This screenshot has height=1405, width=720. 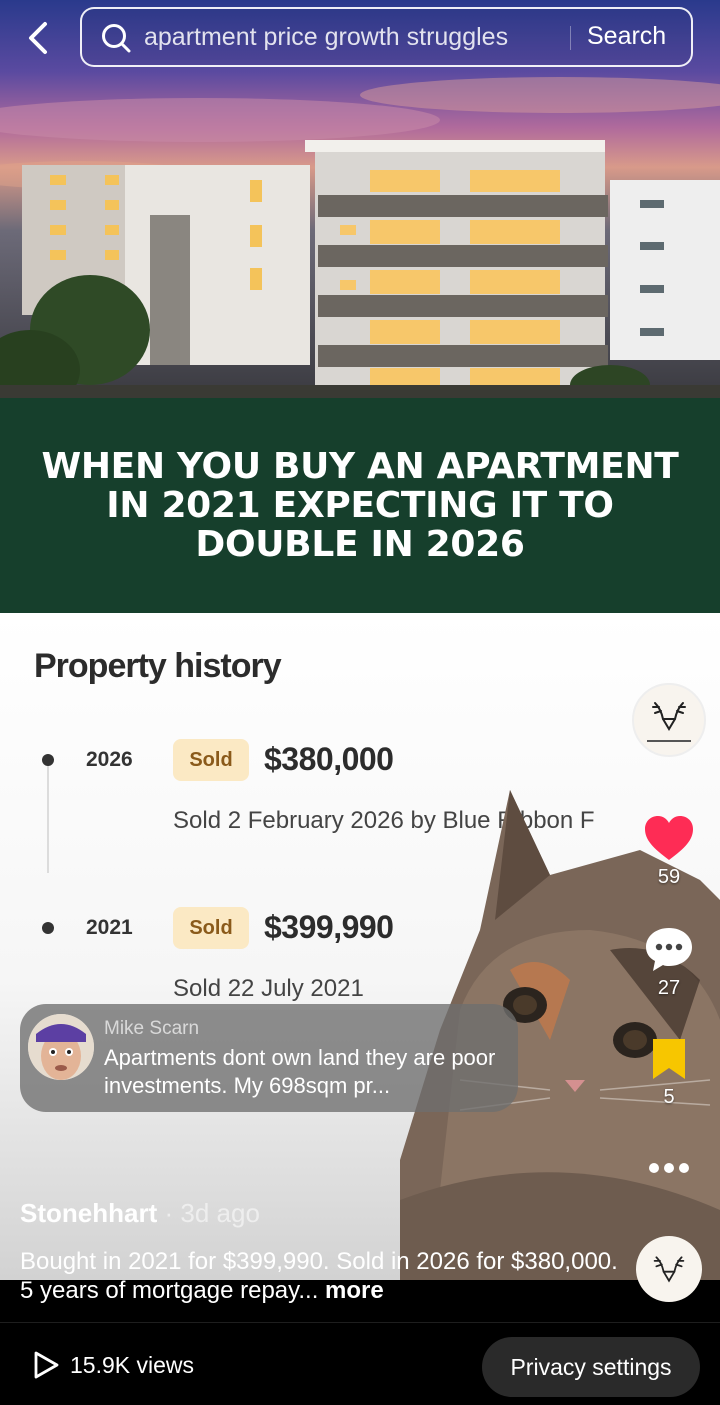 What do you see at coordinates (354, 1290) in the screenshot?
I see `more-link: more` at bounding box center [354, 1290].